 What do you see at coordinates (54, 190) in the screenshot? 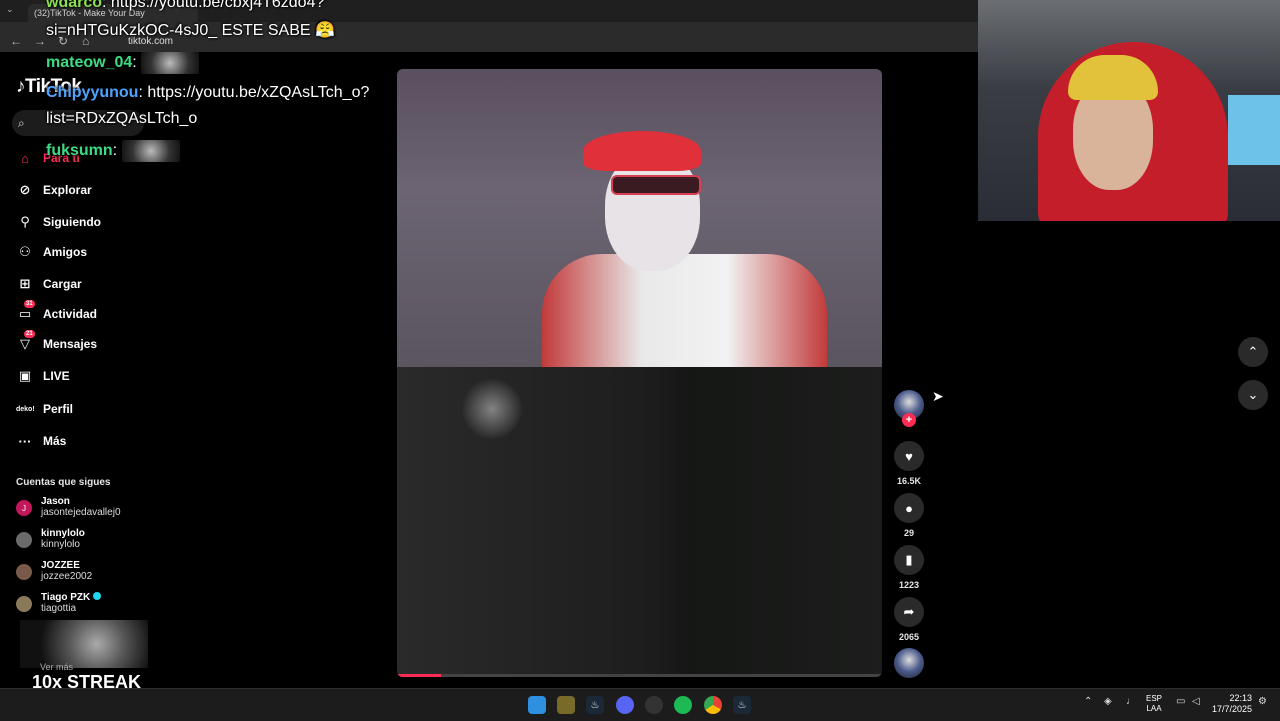
I see `sidebar-item-explorar: ⊘ Explorar` at bounding box center [54, 190].